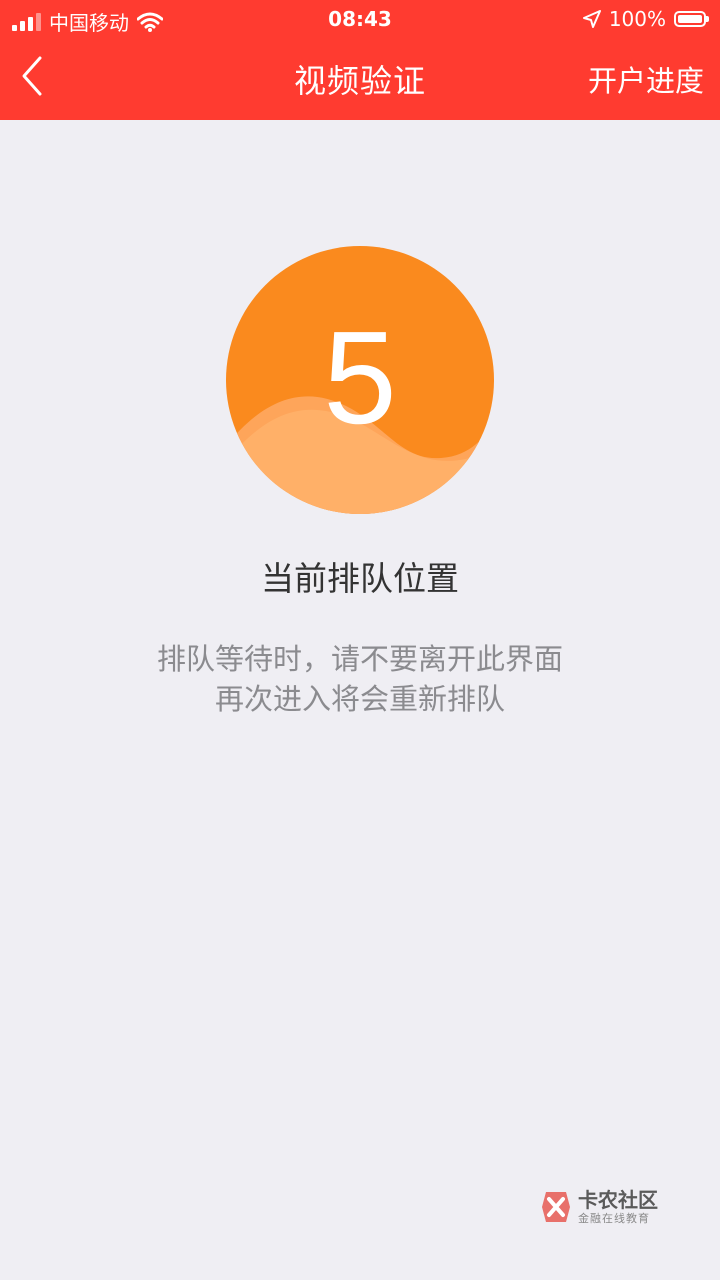 Image resolution: width=720 pixels, height=1280 pixels. Describe the element at coordinates (360, 78) in the screenshot. I see `nav-bar: 视频验证 开户进度` at that location.